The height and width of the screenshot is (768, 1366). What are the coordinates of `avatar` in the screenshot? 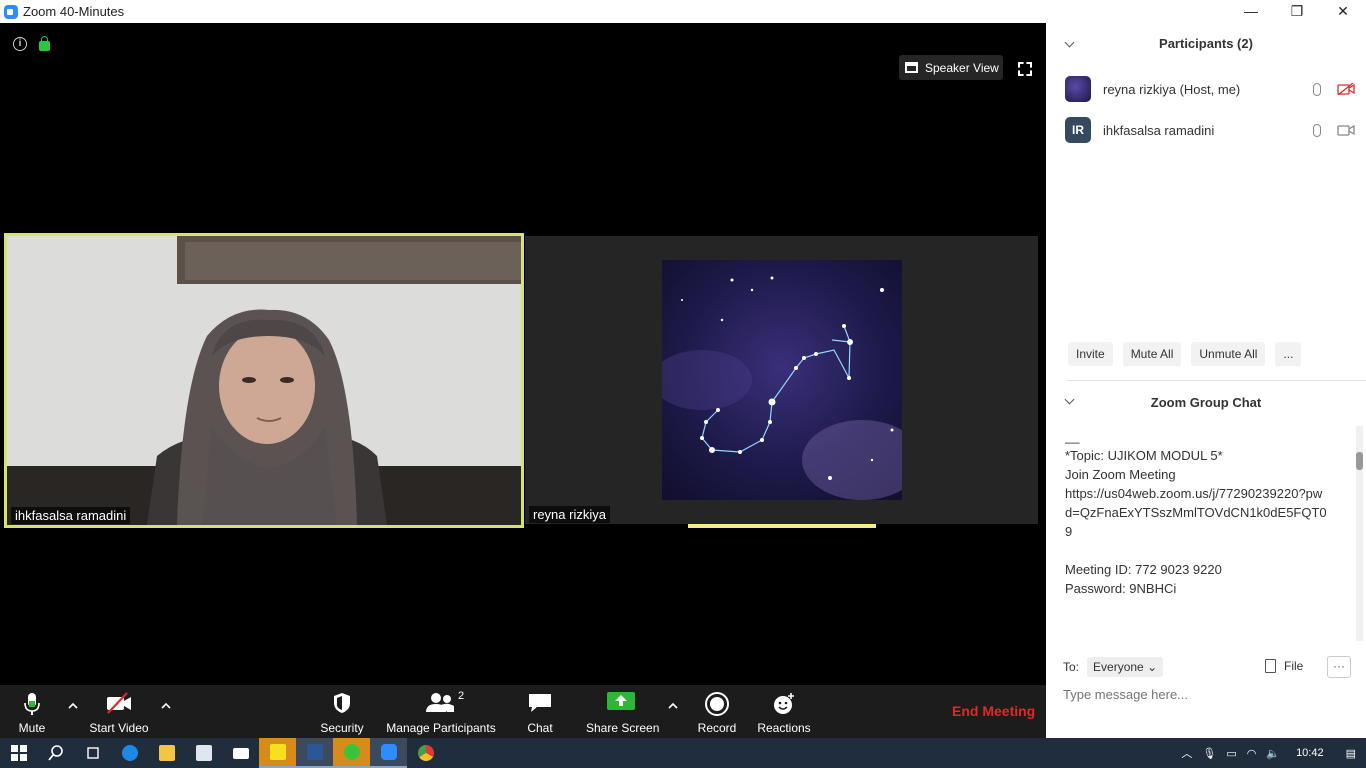 It's located at (1078, 89).